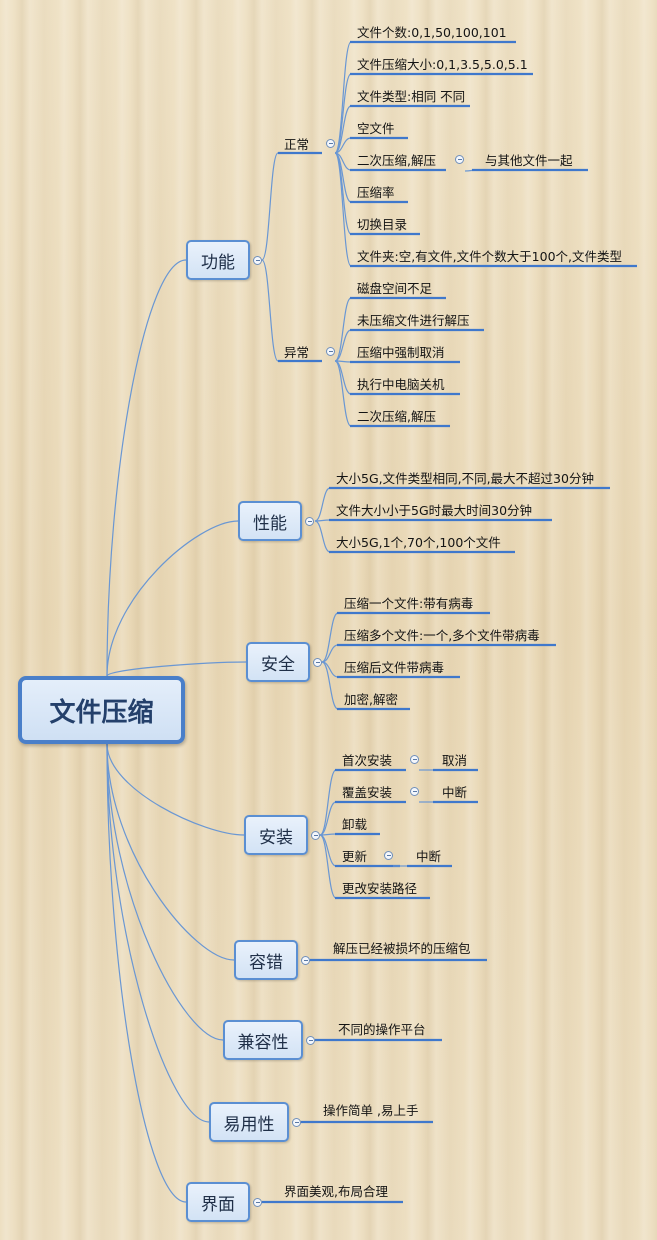 This screenshot has width=657, height=1240. Describe the element at coordinates (394, 666) in the screenshot. I see `anquan-item: 压缩后文件带病毒` at that location.